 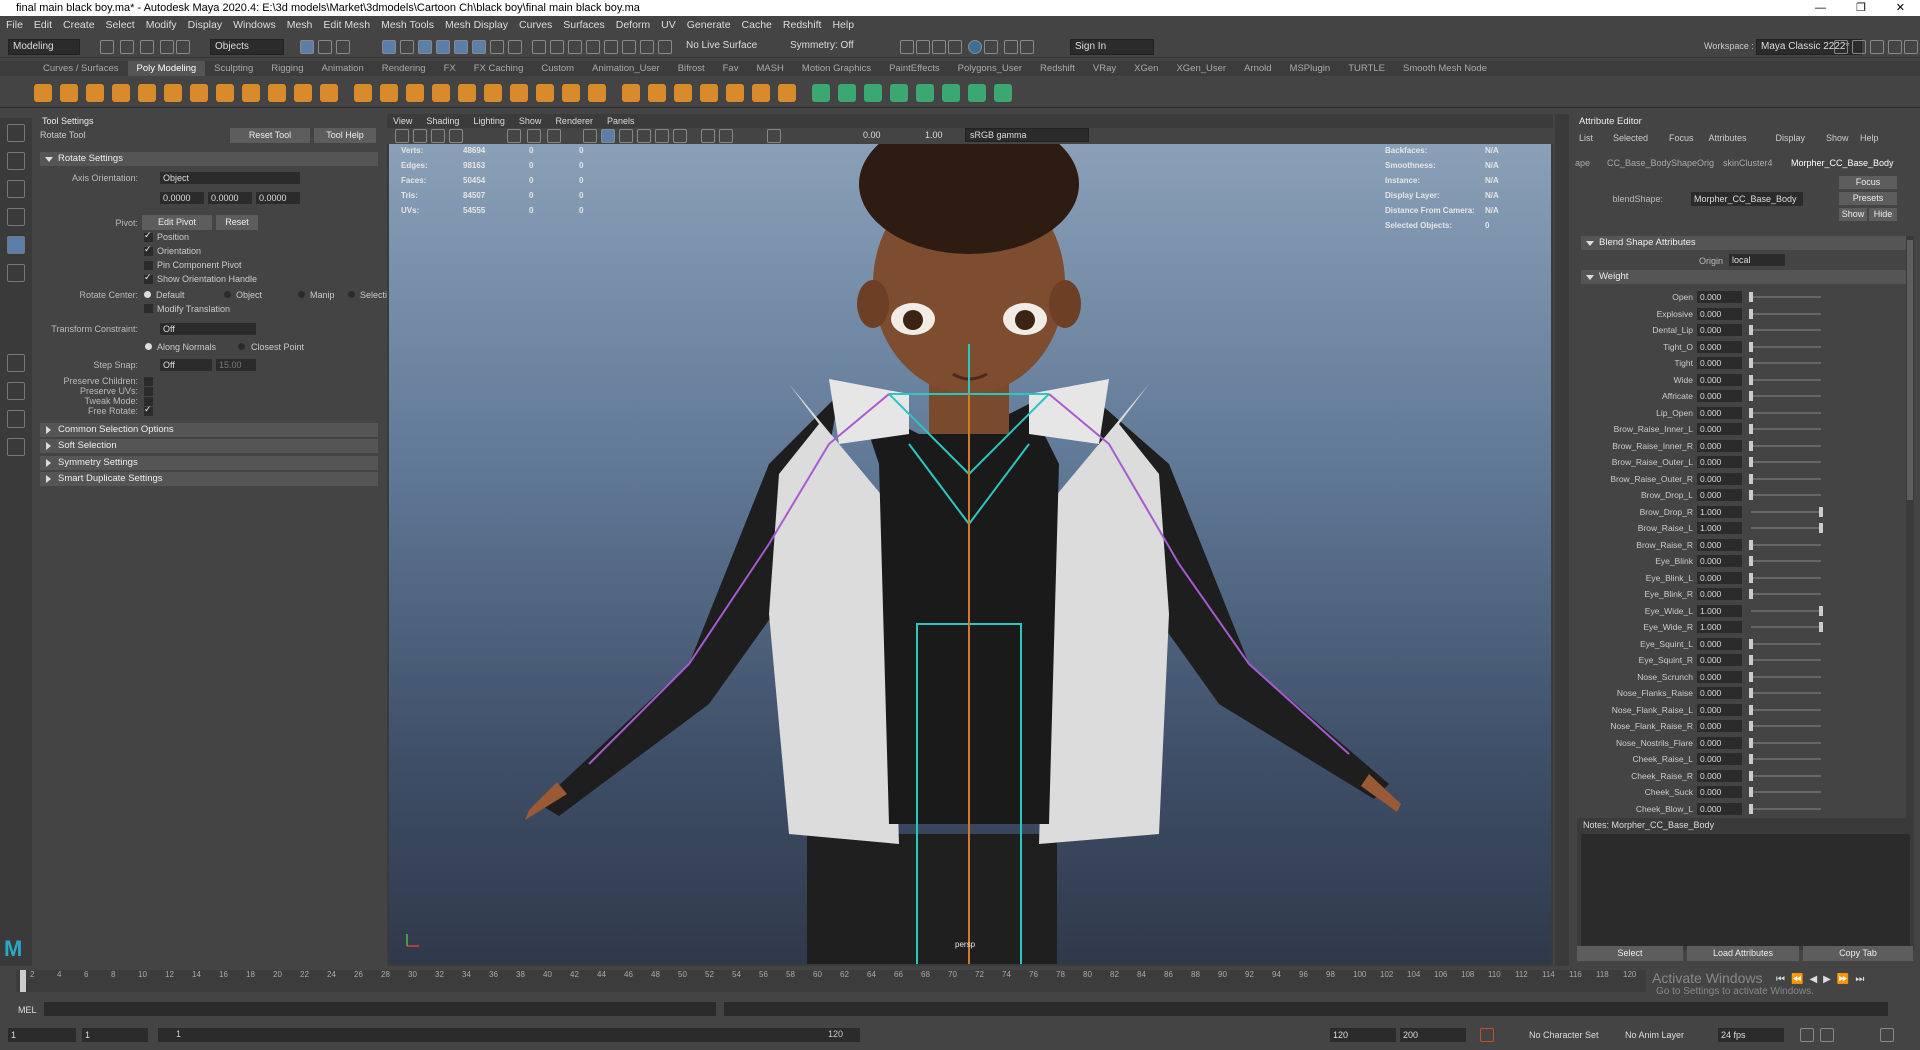 What do you see at coordinates (1719, 577) in the screenshot?
I see `eye-blink-l-field: 0.000` at bounding box center [1719, 577].